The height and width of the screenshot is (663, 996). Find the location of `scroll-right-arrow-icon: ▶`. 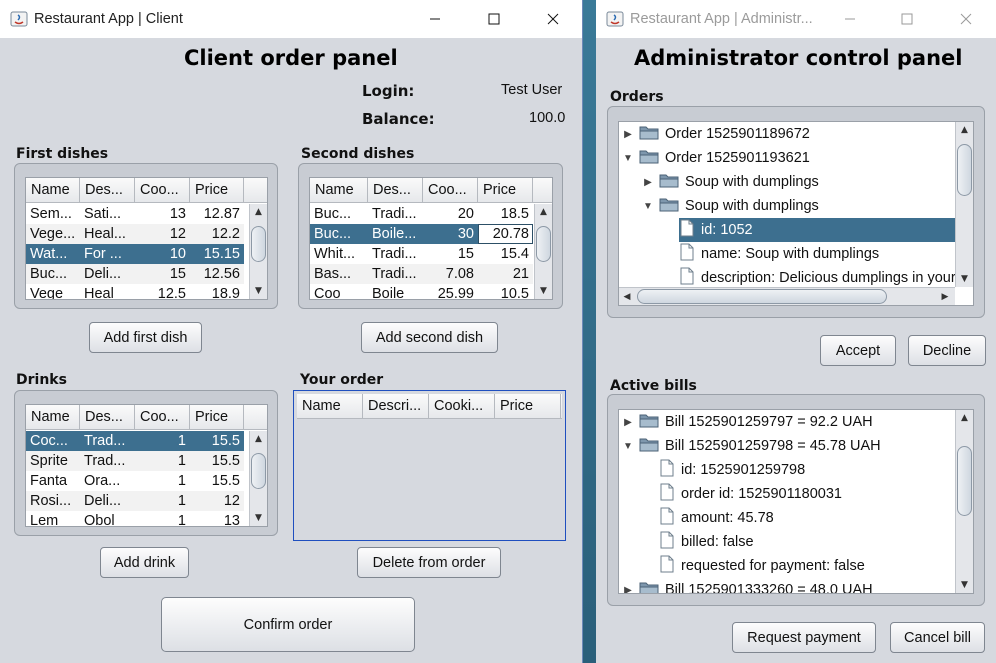

scroll-right-arrow-icon: ▶ is located at coordinates (945, 296).